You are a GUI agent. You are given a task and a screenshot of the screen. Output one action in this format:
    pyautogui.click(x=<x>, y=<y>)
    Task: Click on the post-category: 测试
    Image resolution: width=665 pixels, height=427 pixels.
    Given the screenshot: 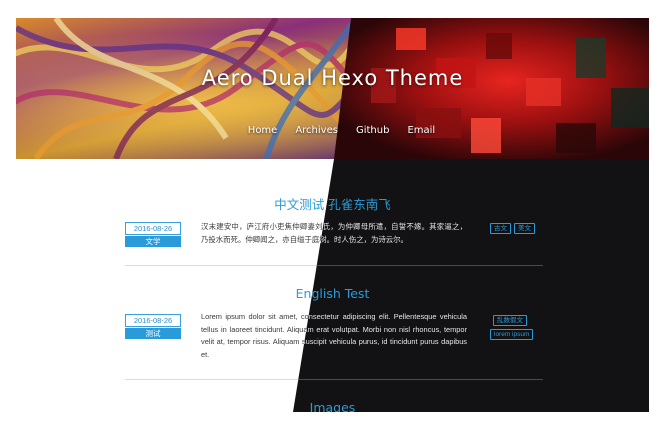 What is the action you would take?
    pyautogui.click(x=153, y=333)
    